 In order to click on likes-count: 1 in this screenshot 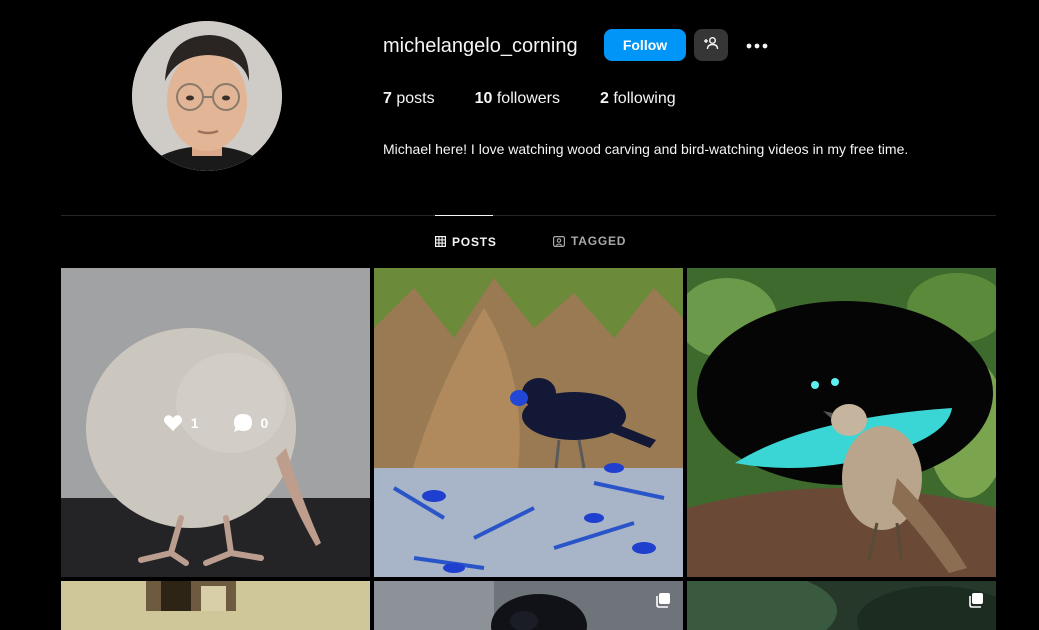, I will do `click(194, 422)`.